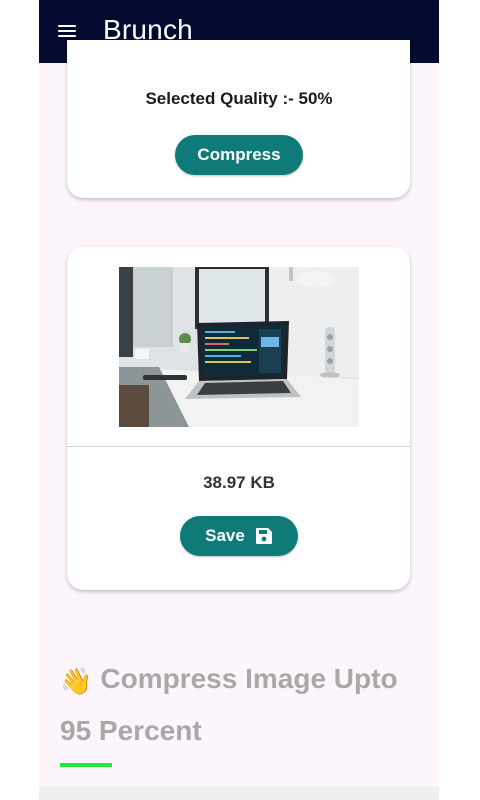 The image size is (480, 800). Describe the element at coordinates (239, 482) in the screenshot. I see `file-size-label: 38.97 KB` at that location.